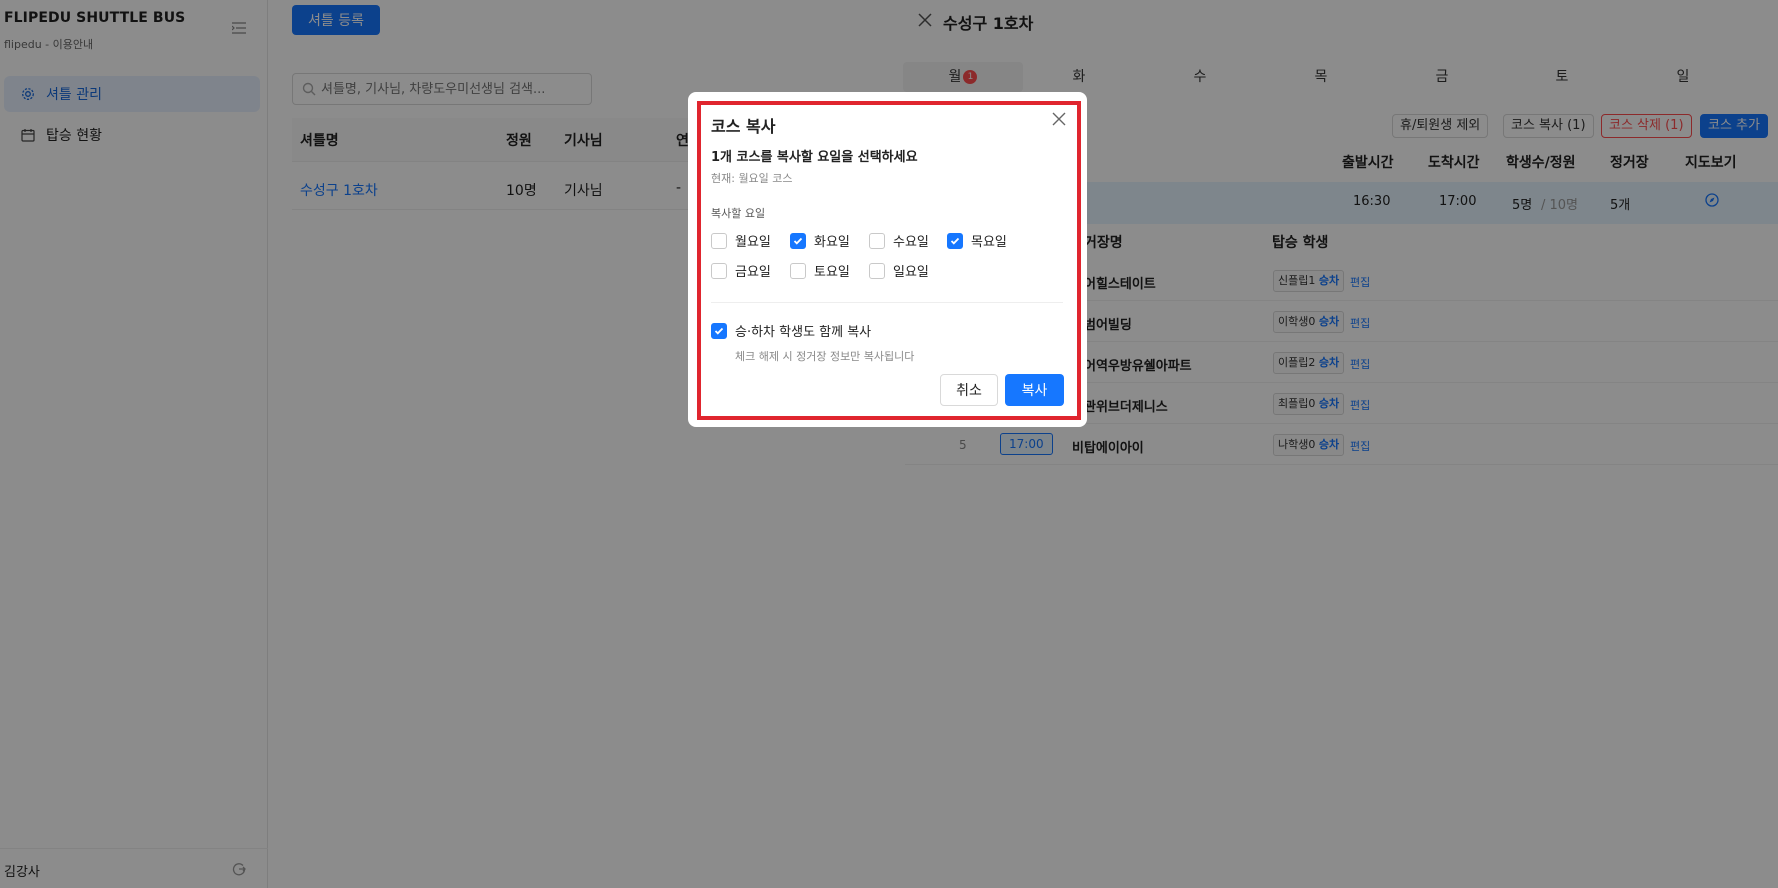  Describe the element at coordinates (832, 242) in the screenshot. I see `checkbox-label: 화요일` at that location.